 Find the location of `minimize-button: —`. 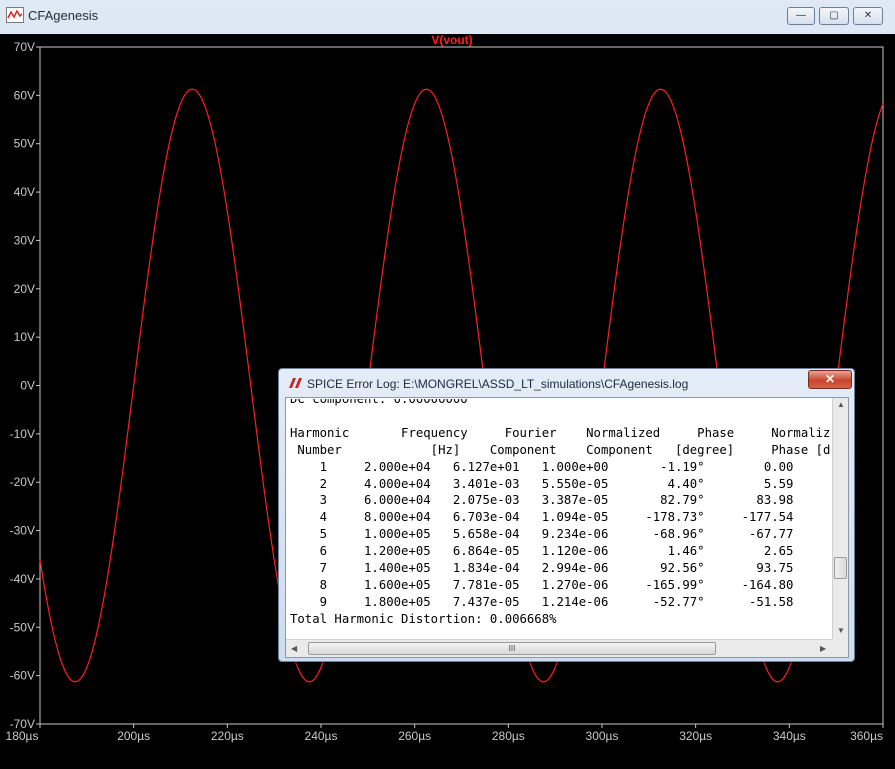

minimize-button: — is located at coordinates (801, 16).